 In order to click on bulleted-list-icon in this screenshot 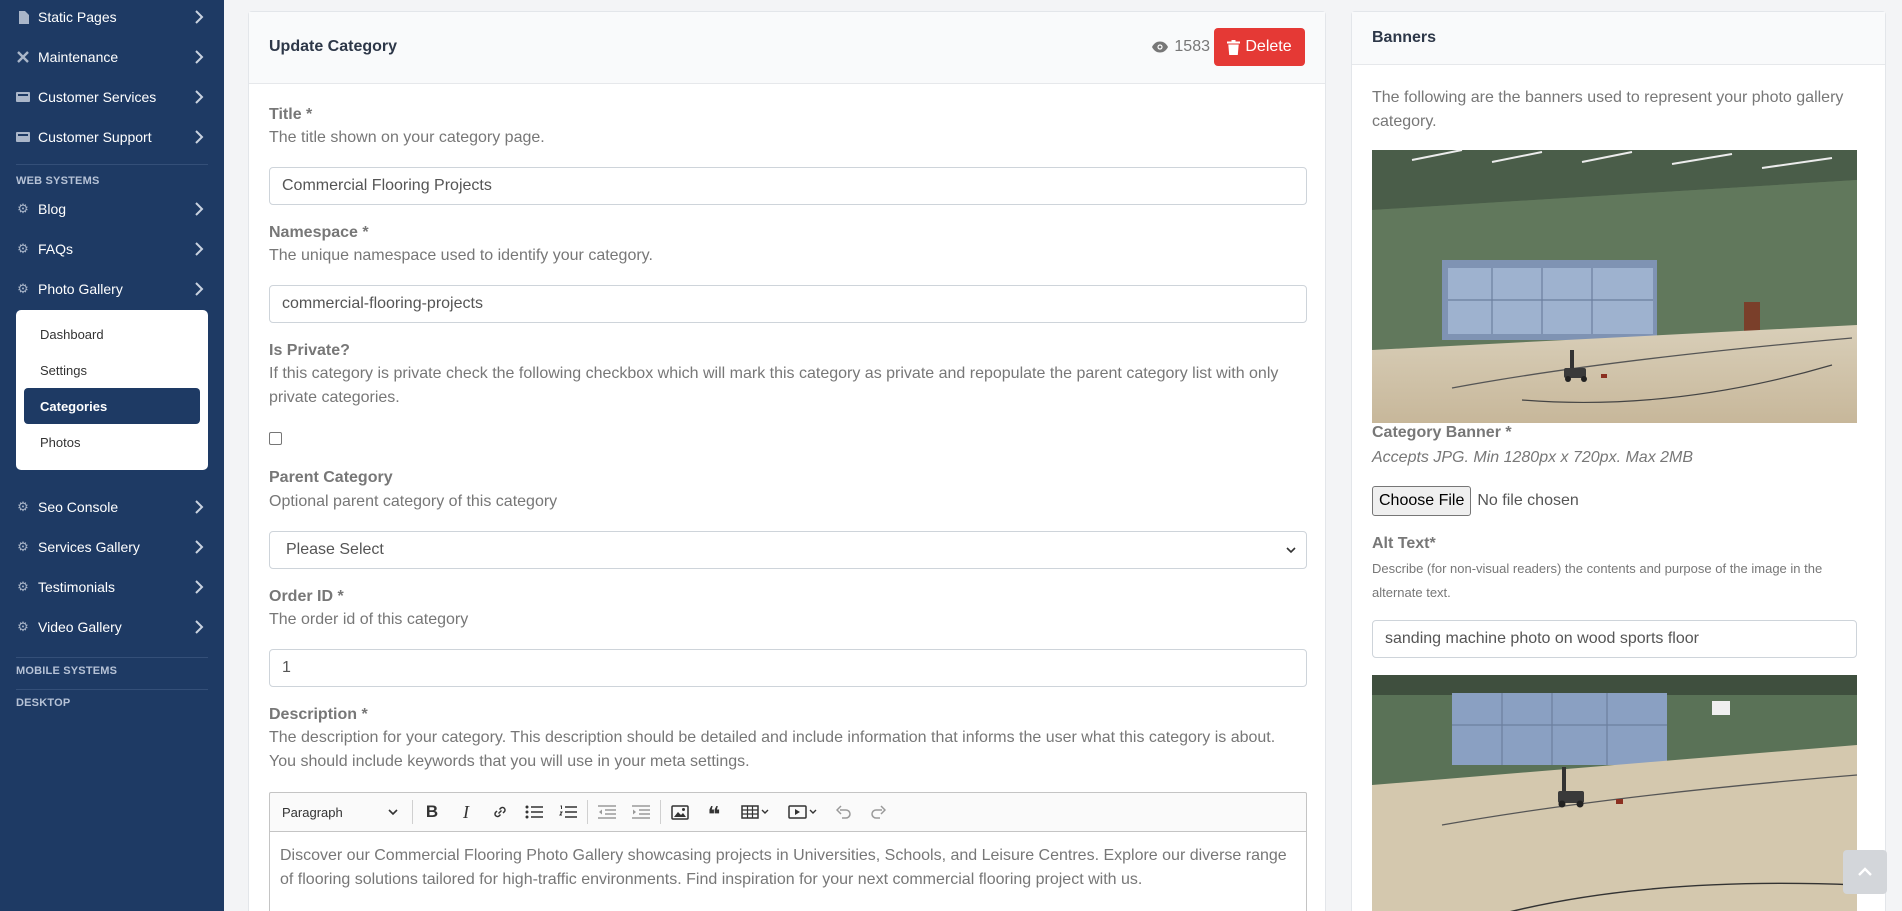, I will do `click(534, 812)`.